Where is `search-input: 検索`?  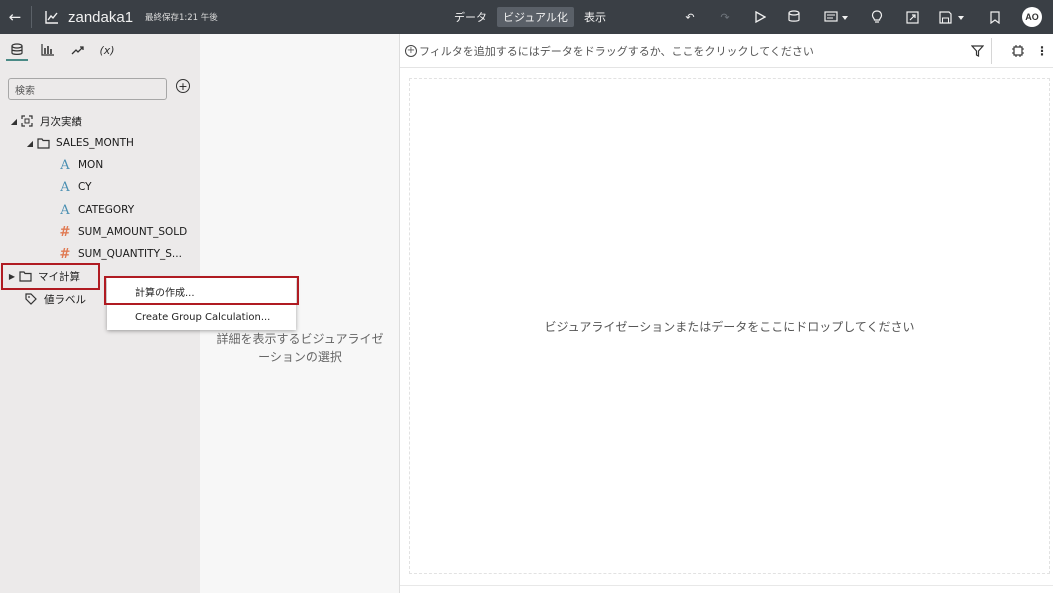
search-input: 検索 is located at coordinates (87, 89).